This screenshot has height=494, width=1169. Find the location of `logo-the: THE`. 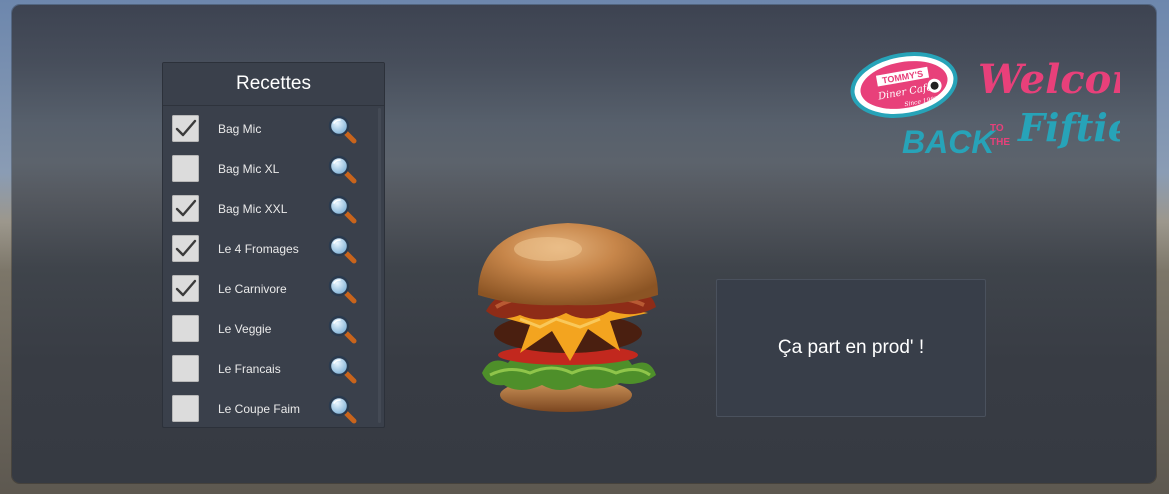

logo-the: THE is located at coordinates (1000, 142).